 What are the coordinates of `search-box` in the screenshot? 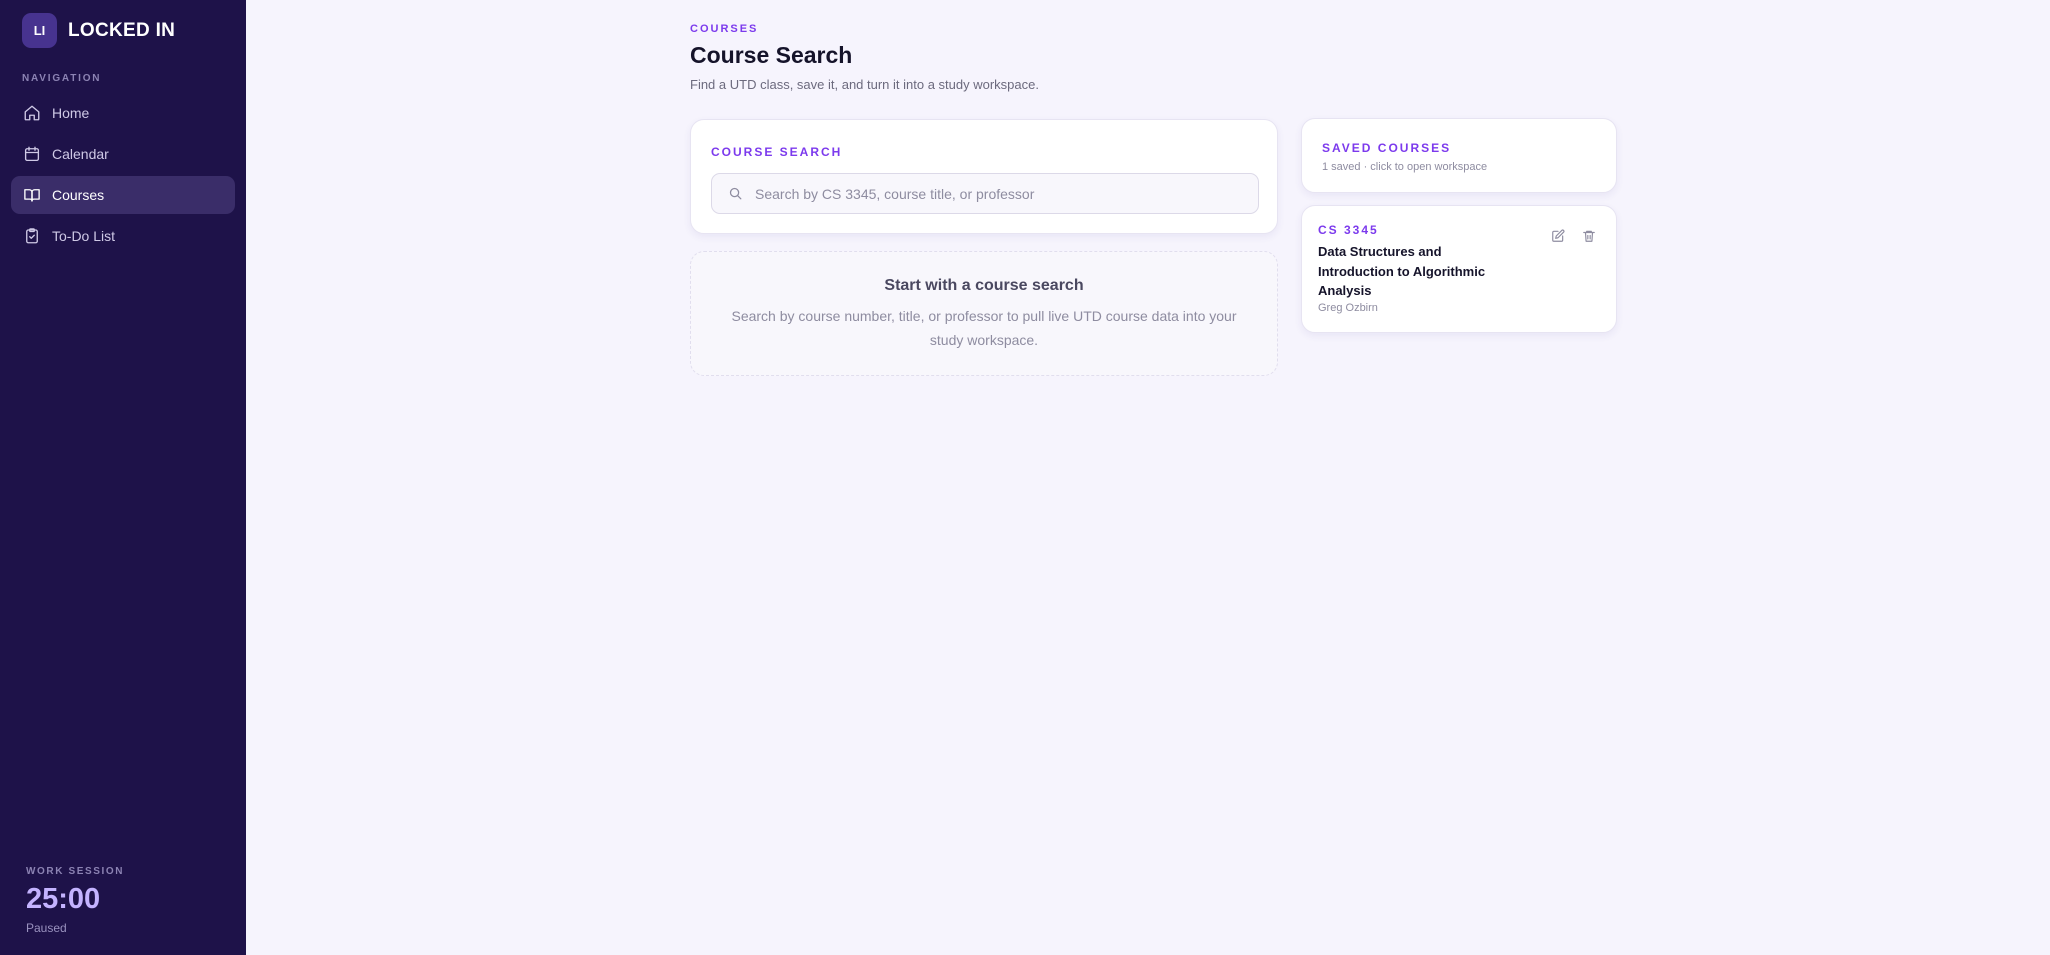 It's located at (985, 193).